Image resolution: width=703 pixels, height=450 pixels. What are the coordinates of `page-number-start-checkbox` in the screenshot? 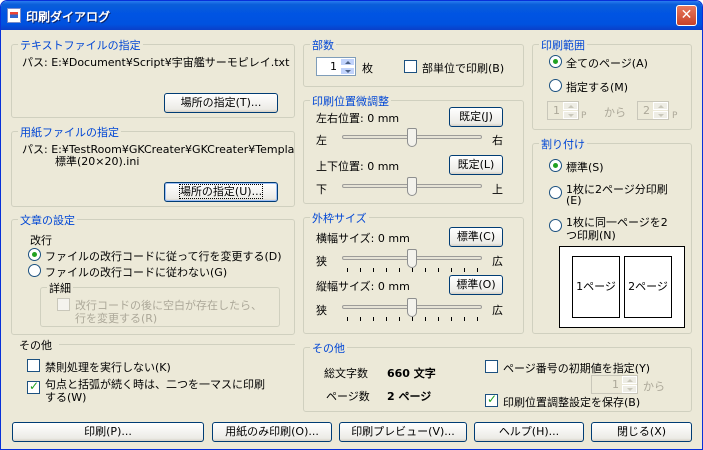 It's located at (491, 366).